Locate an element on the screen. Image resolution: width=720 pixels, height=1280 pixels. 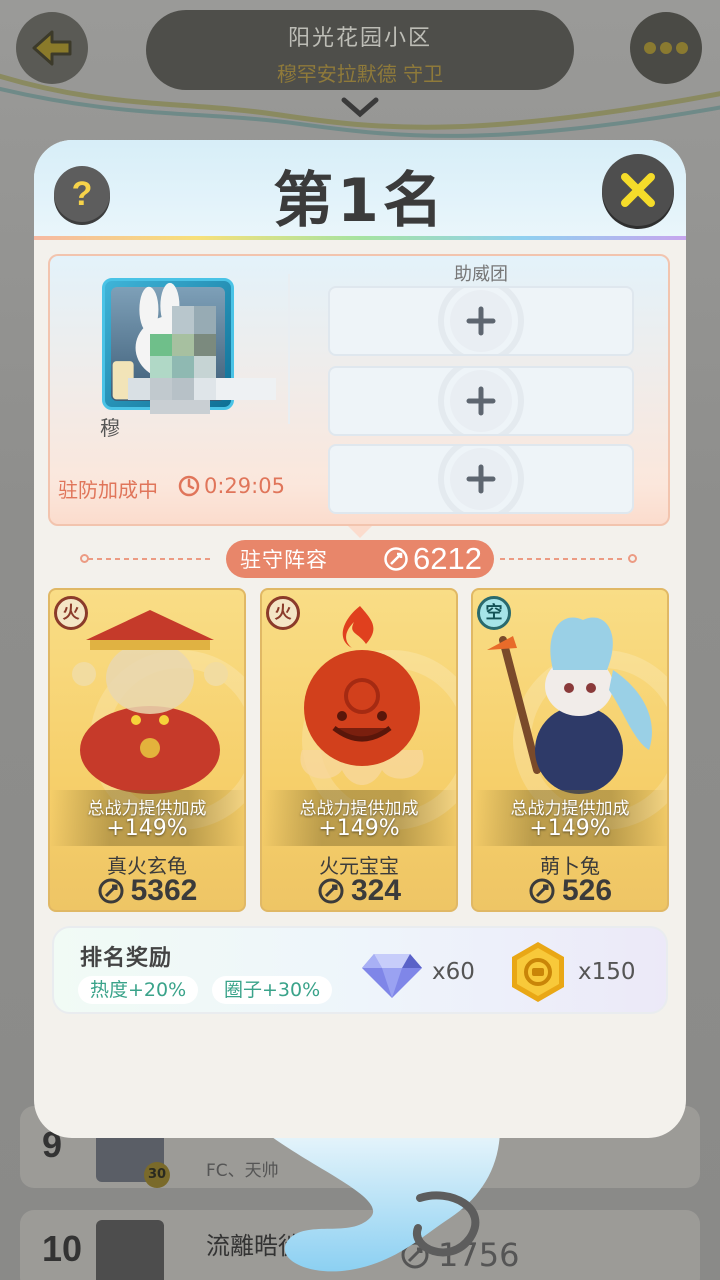
heat-bonus-tag: 热度+20% is located at coordinates (138, 990).